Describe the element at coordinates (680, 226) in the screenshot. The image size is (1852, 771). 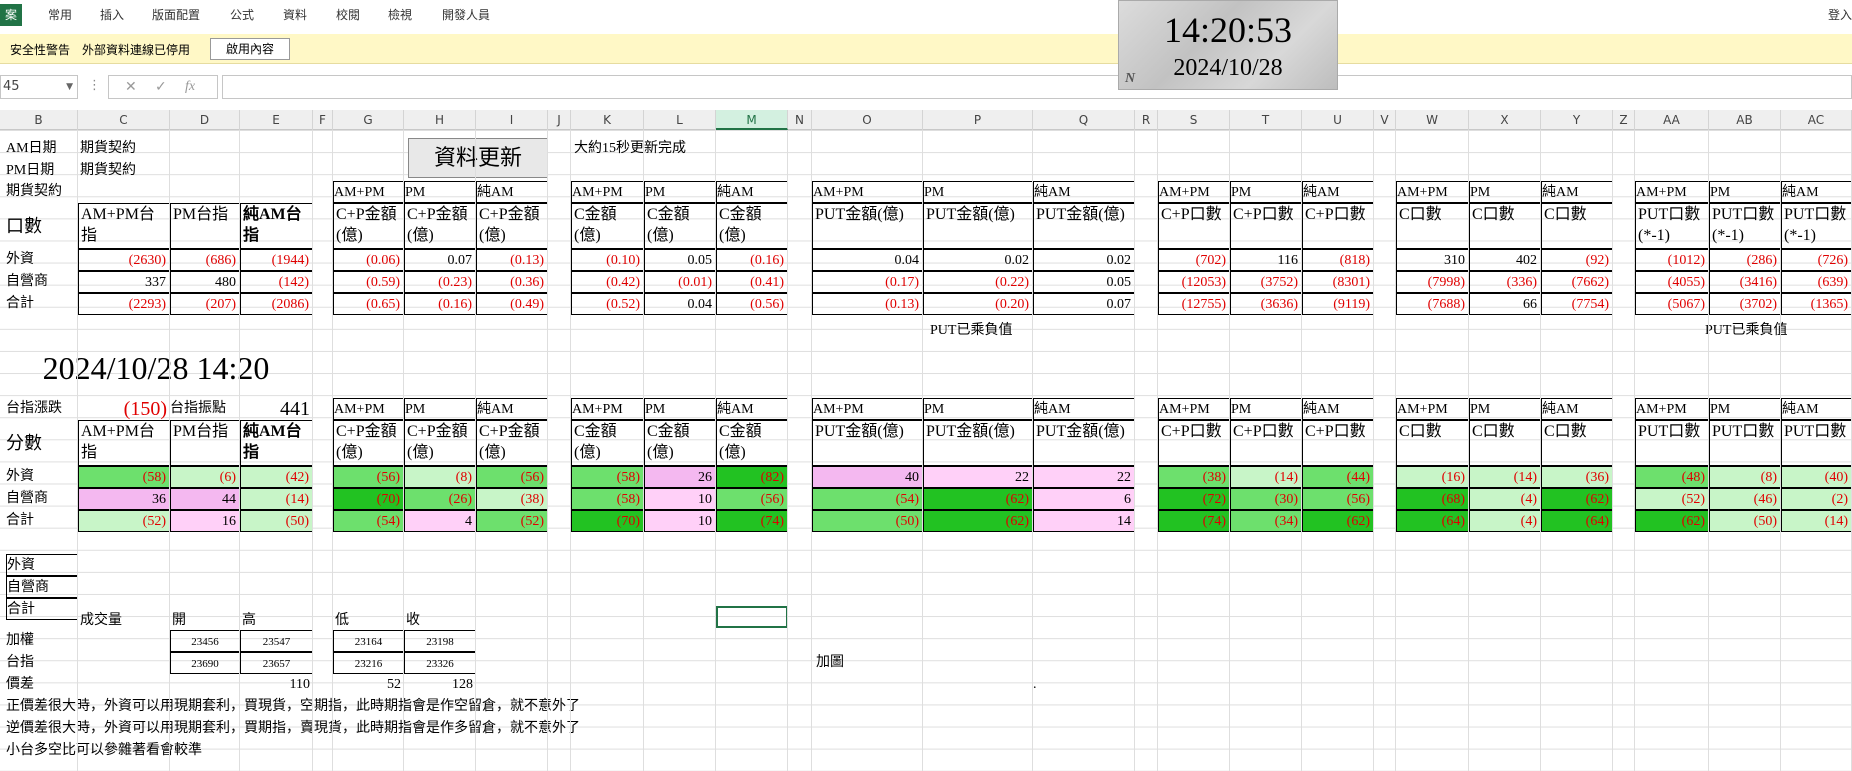
I see `column-label-2-1: C金額(億)` at that location.